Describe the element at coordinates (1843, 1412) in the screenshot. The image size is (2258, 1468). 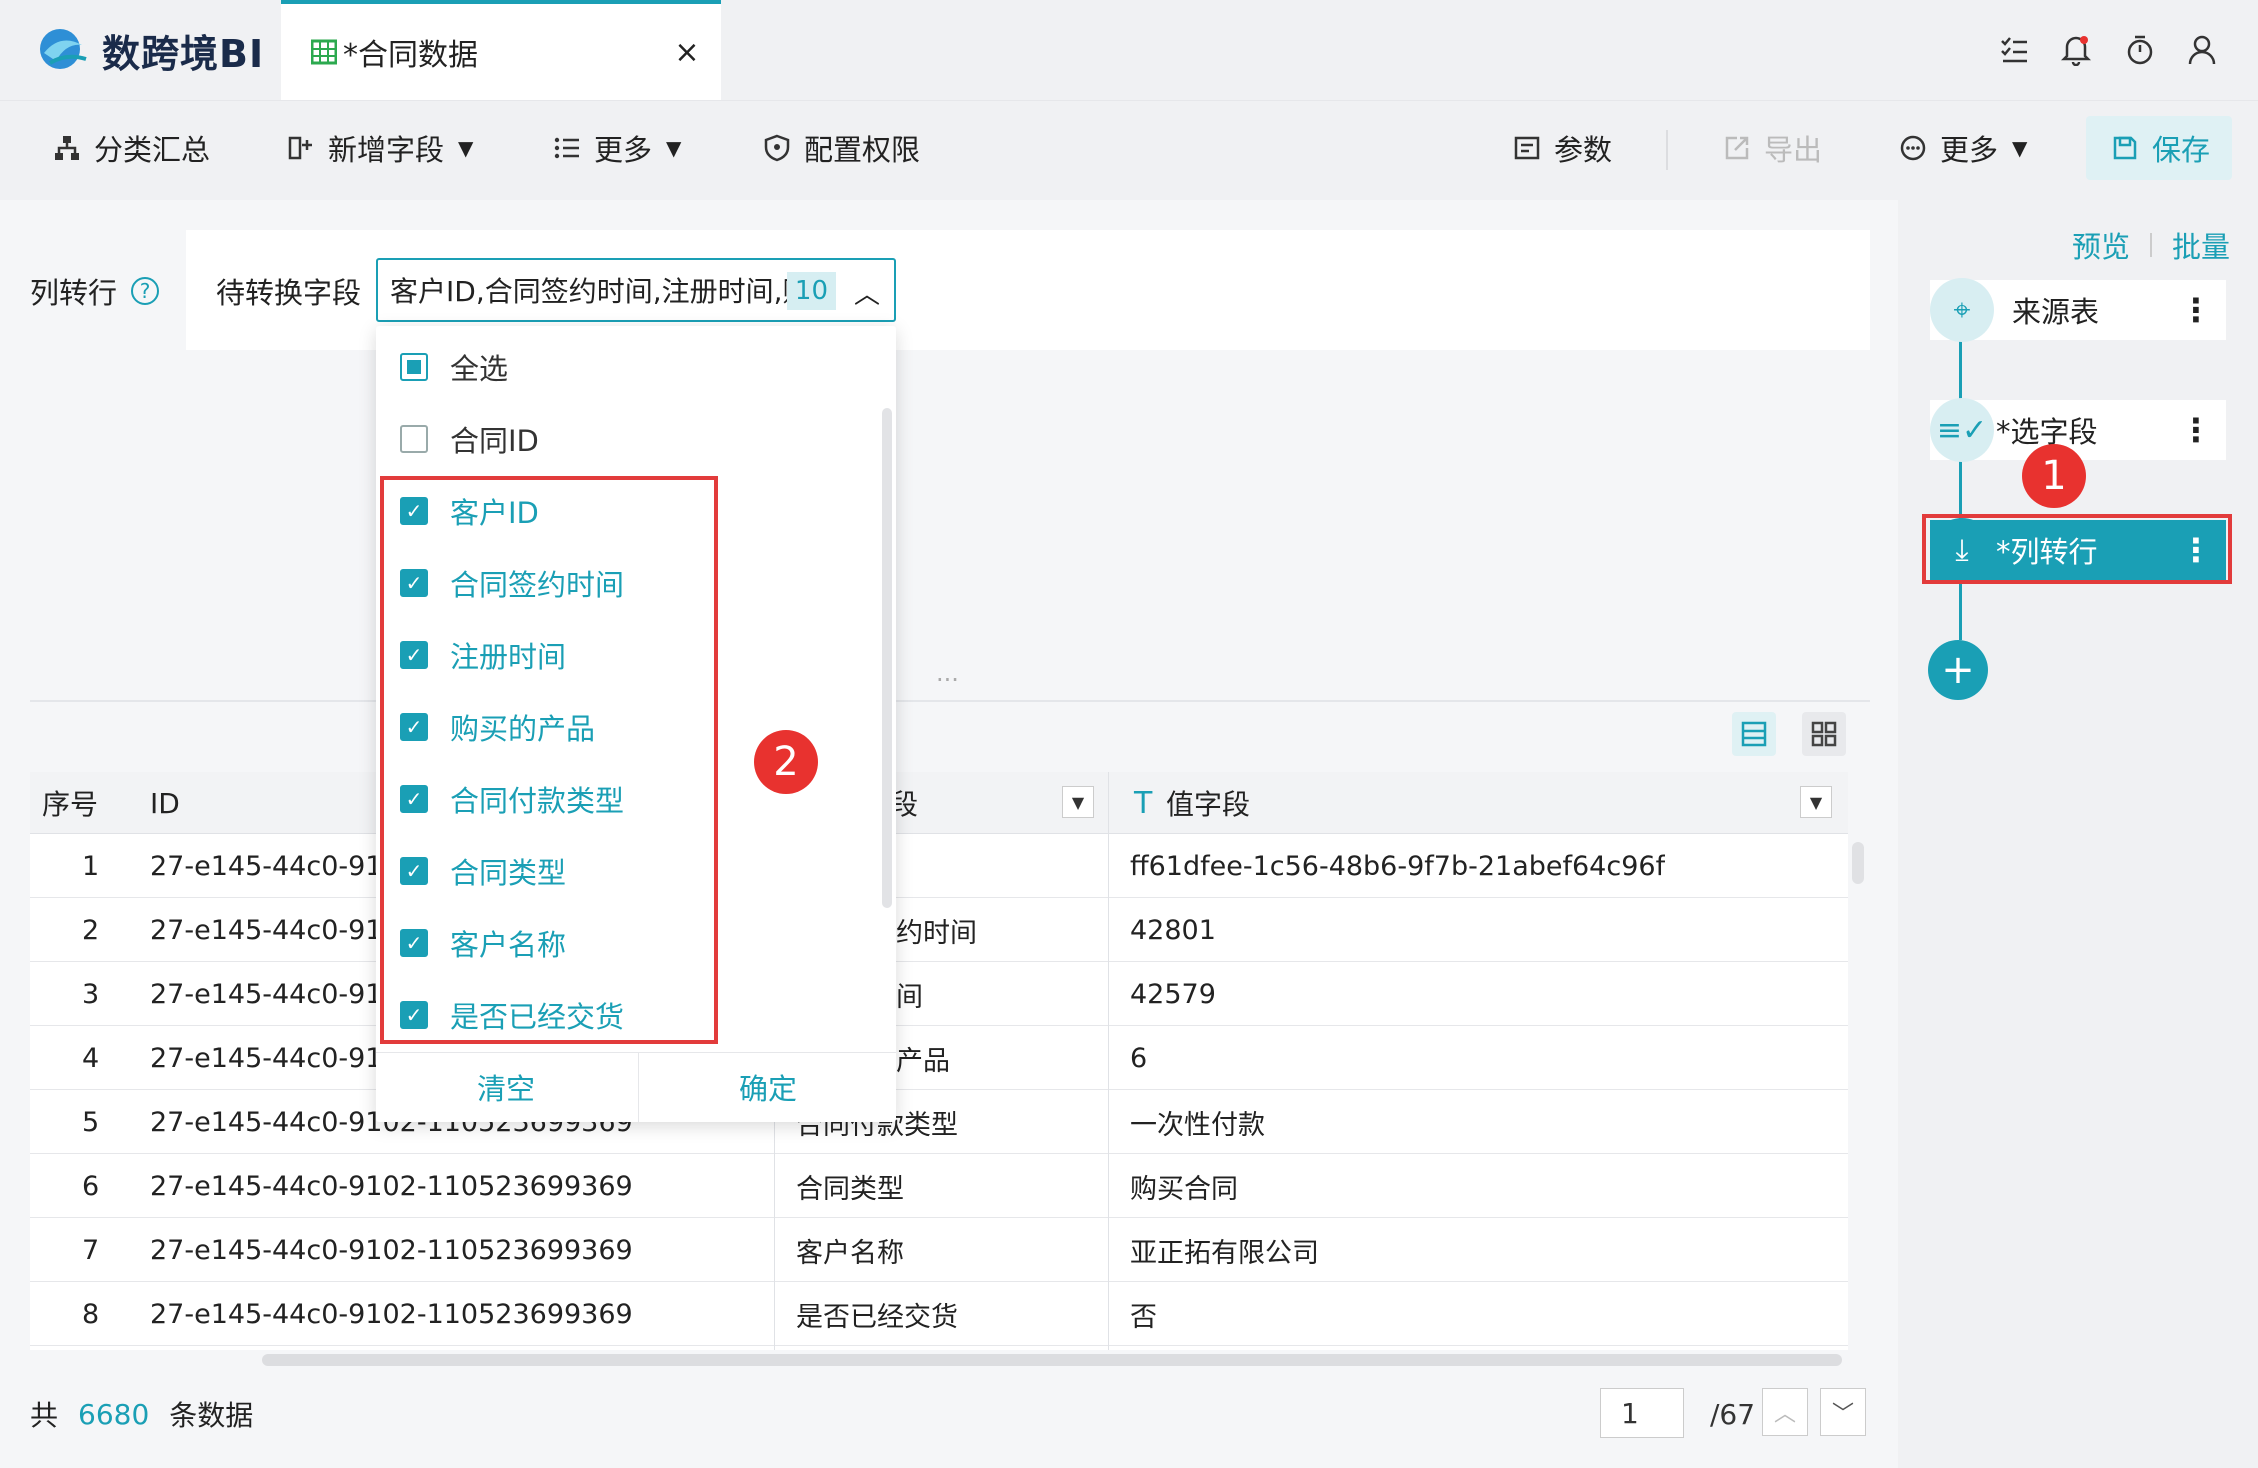
I see `page-down-icon: ﹀` at that location.